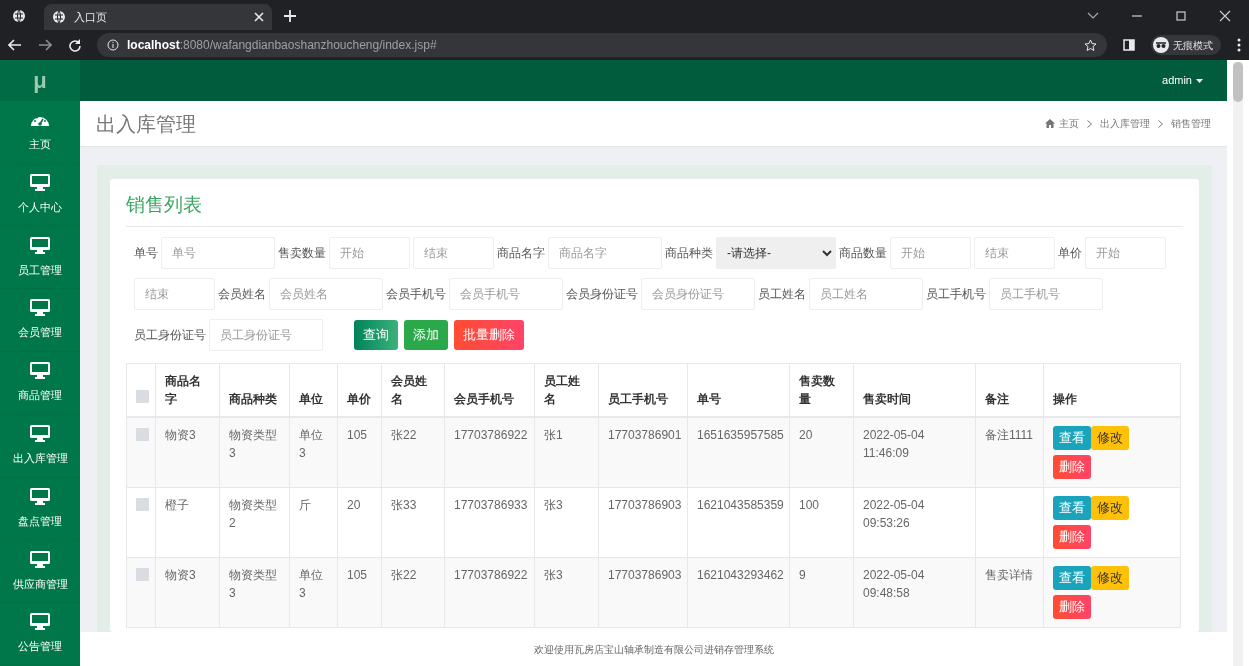 Image resolution: width=1249 pixels, height=666 pixels. I want to click on table-cell: 1621043585359, so click(740, 504).